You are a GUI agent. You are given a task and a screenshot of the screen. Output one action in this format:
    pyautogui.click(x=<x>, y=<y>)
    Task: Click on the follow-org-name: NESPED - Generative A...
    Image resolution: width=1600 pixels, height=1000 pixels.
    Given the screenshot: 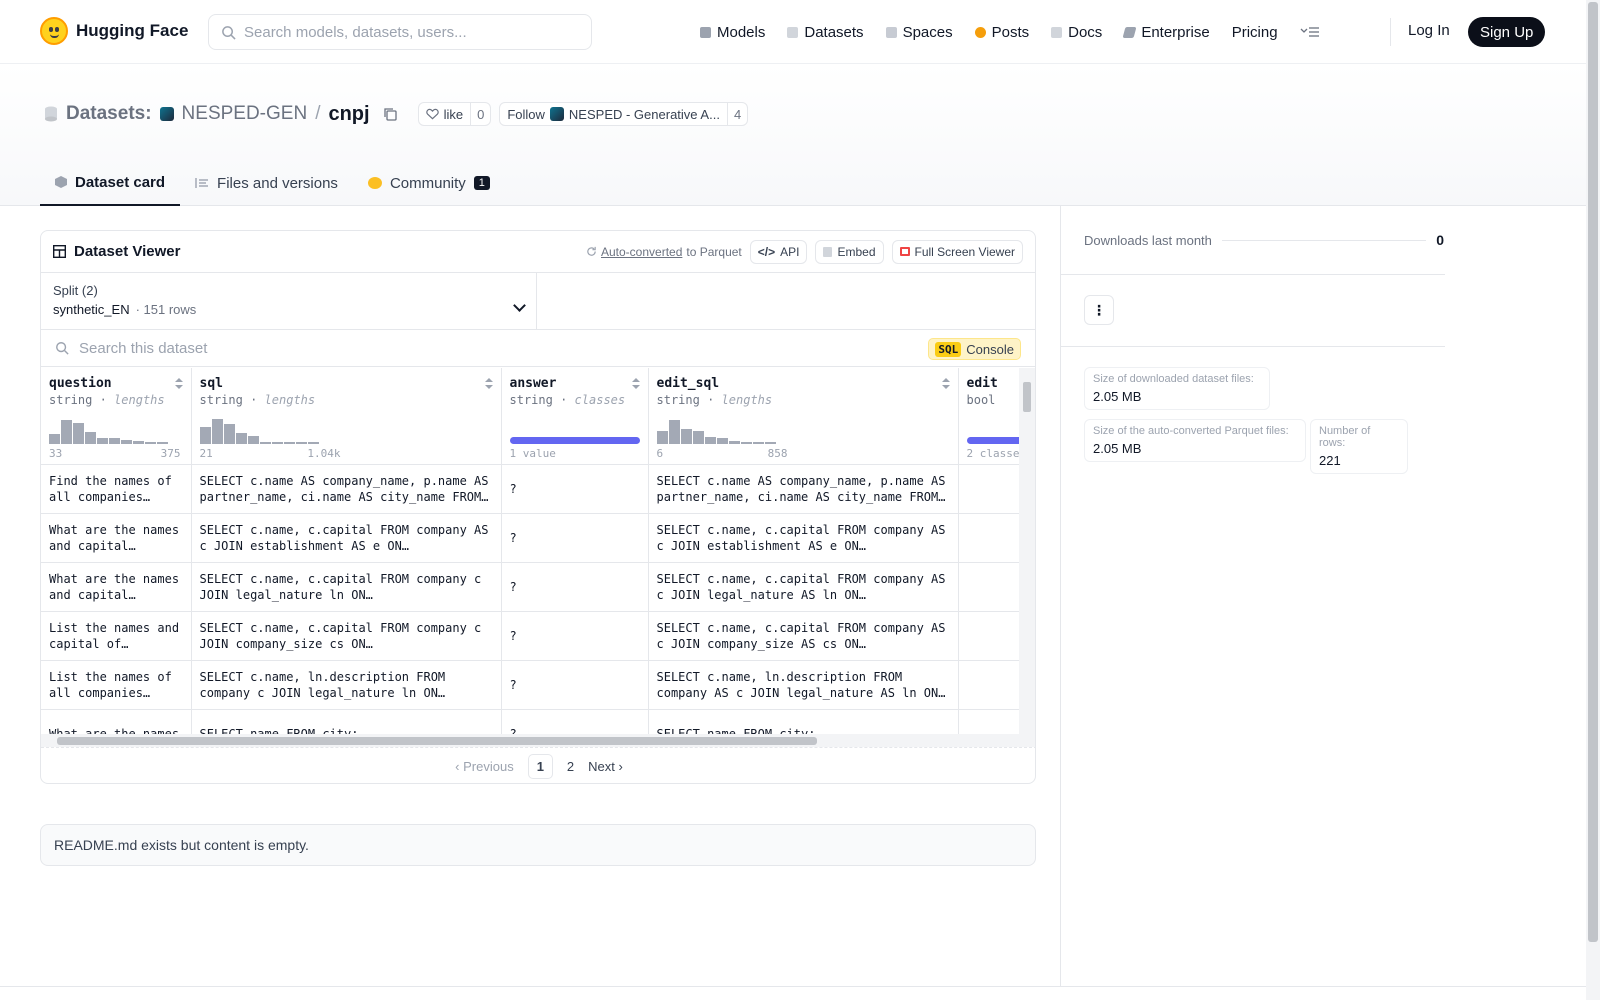 What is the action you would take?
    pyautogui.click(x=644, y=114)
    